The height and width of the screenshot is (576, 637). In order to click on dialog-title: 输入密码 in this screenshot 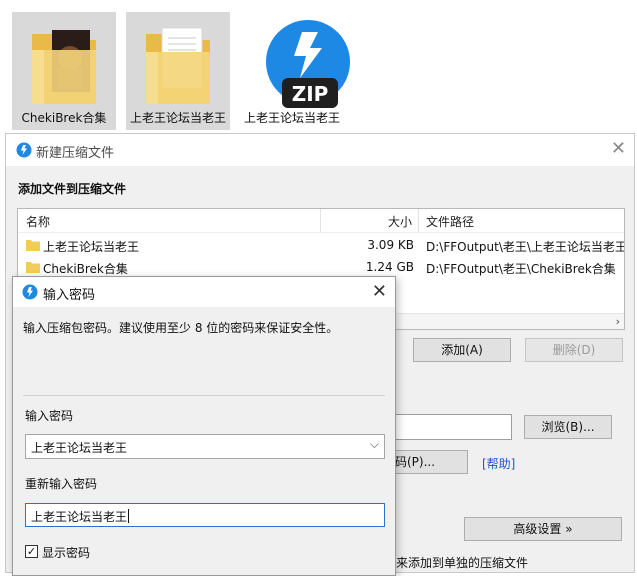, I will do `click(69, 295)`.